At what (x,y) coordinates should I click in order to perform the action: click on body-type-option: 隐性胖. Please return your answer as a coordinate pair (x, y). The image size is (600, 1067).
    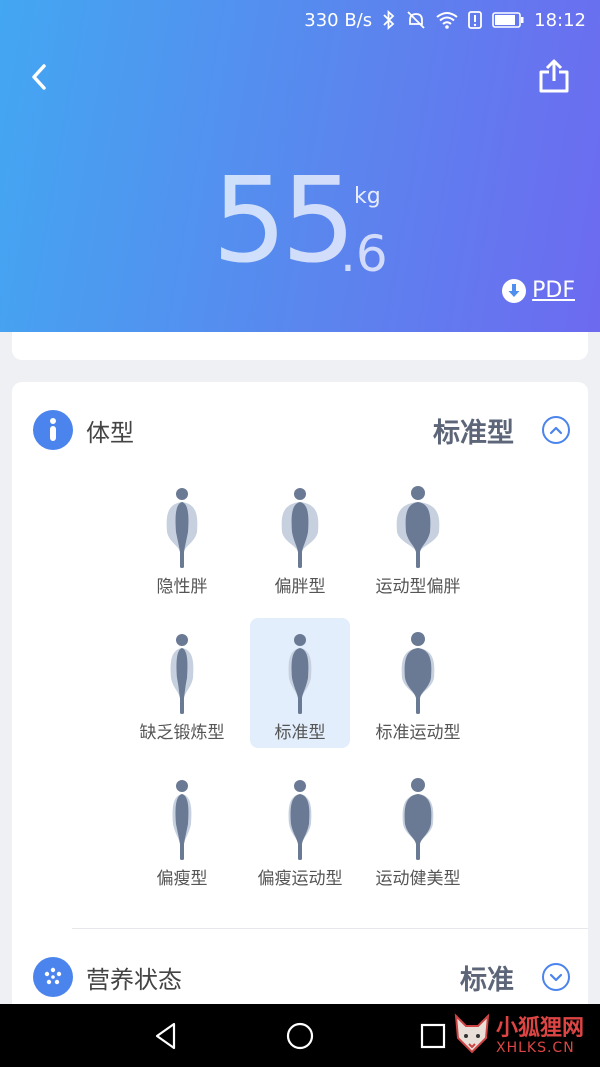
    Looking at the image, I should click on (182, 537).